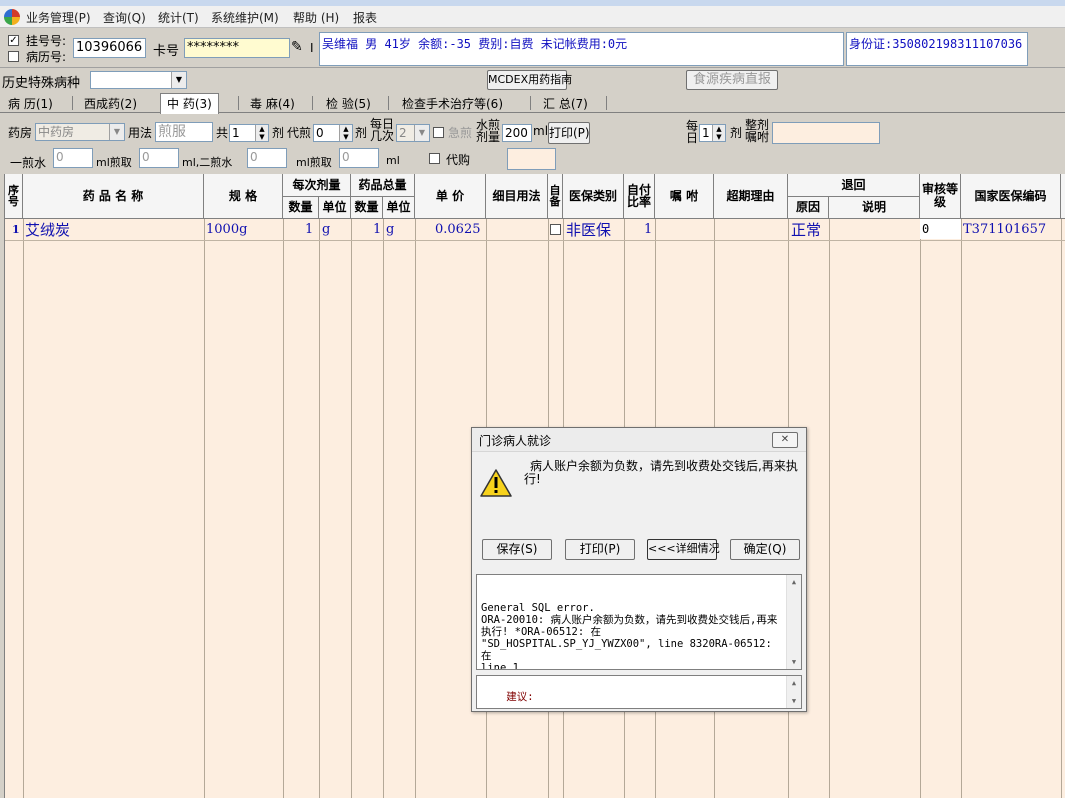  What do you see at coordinates (267, 158) in the screenshot?
I see `second-water-input: 0` at bounding box center [267, 158].